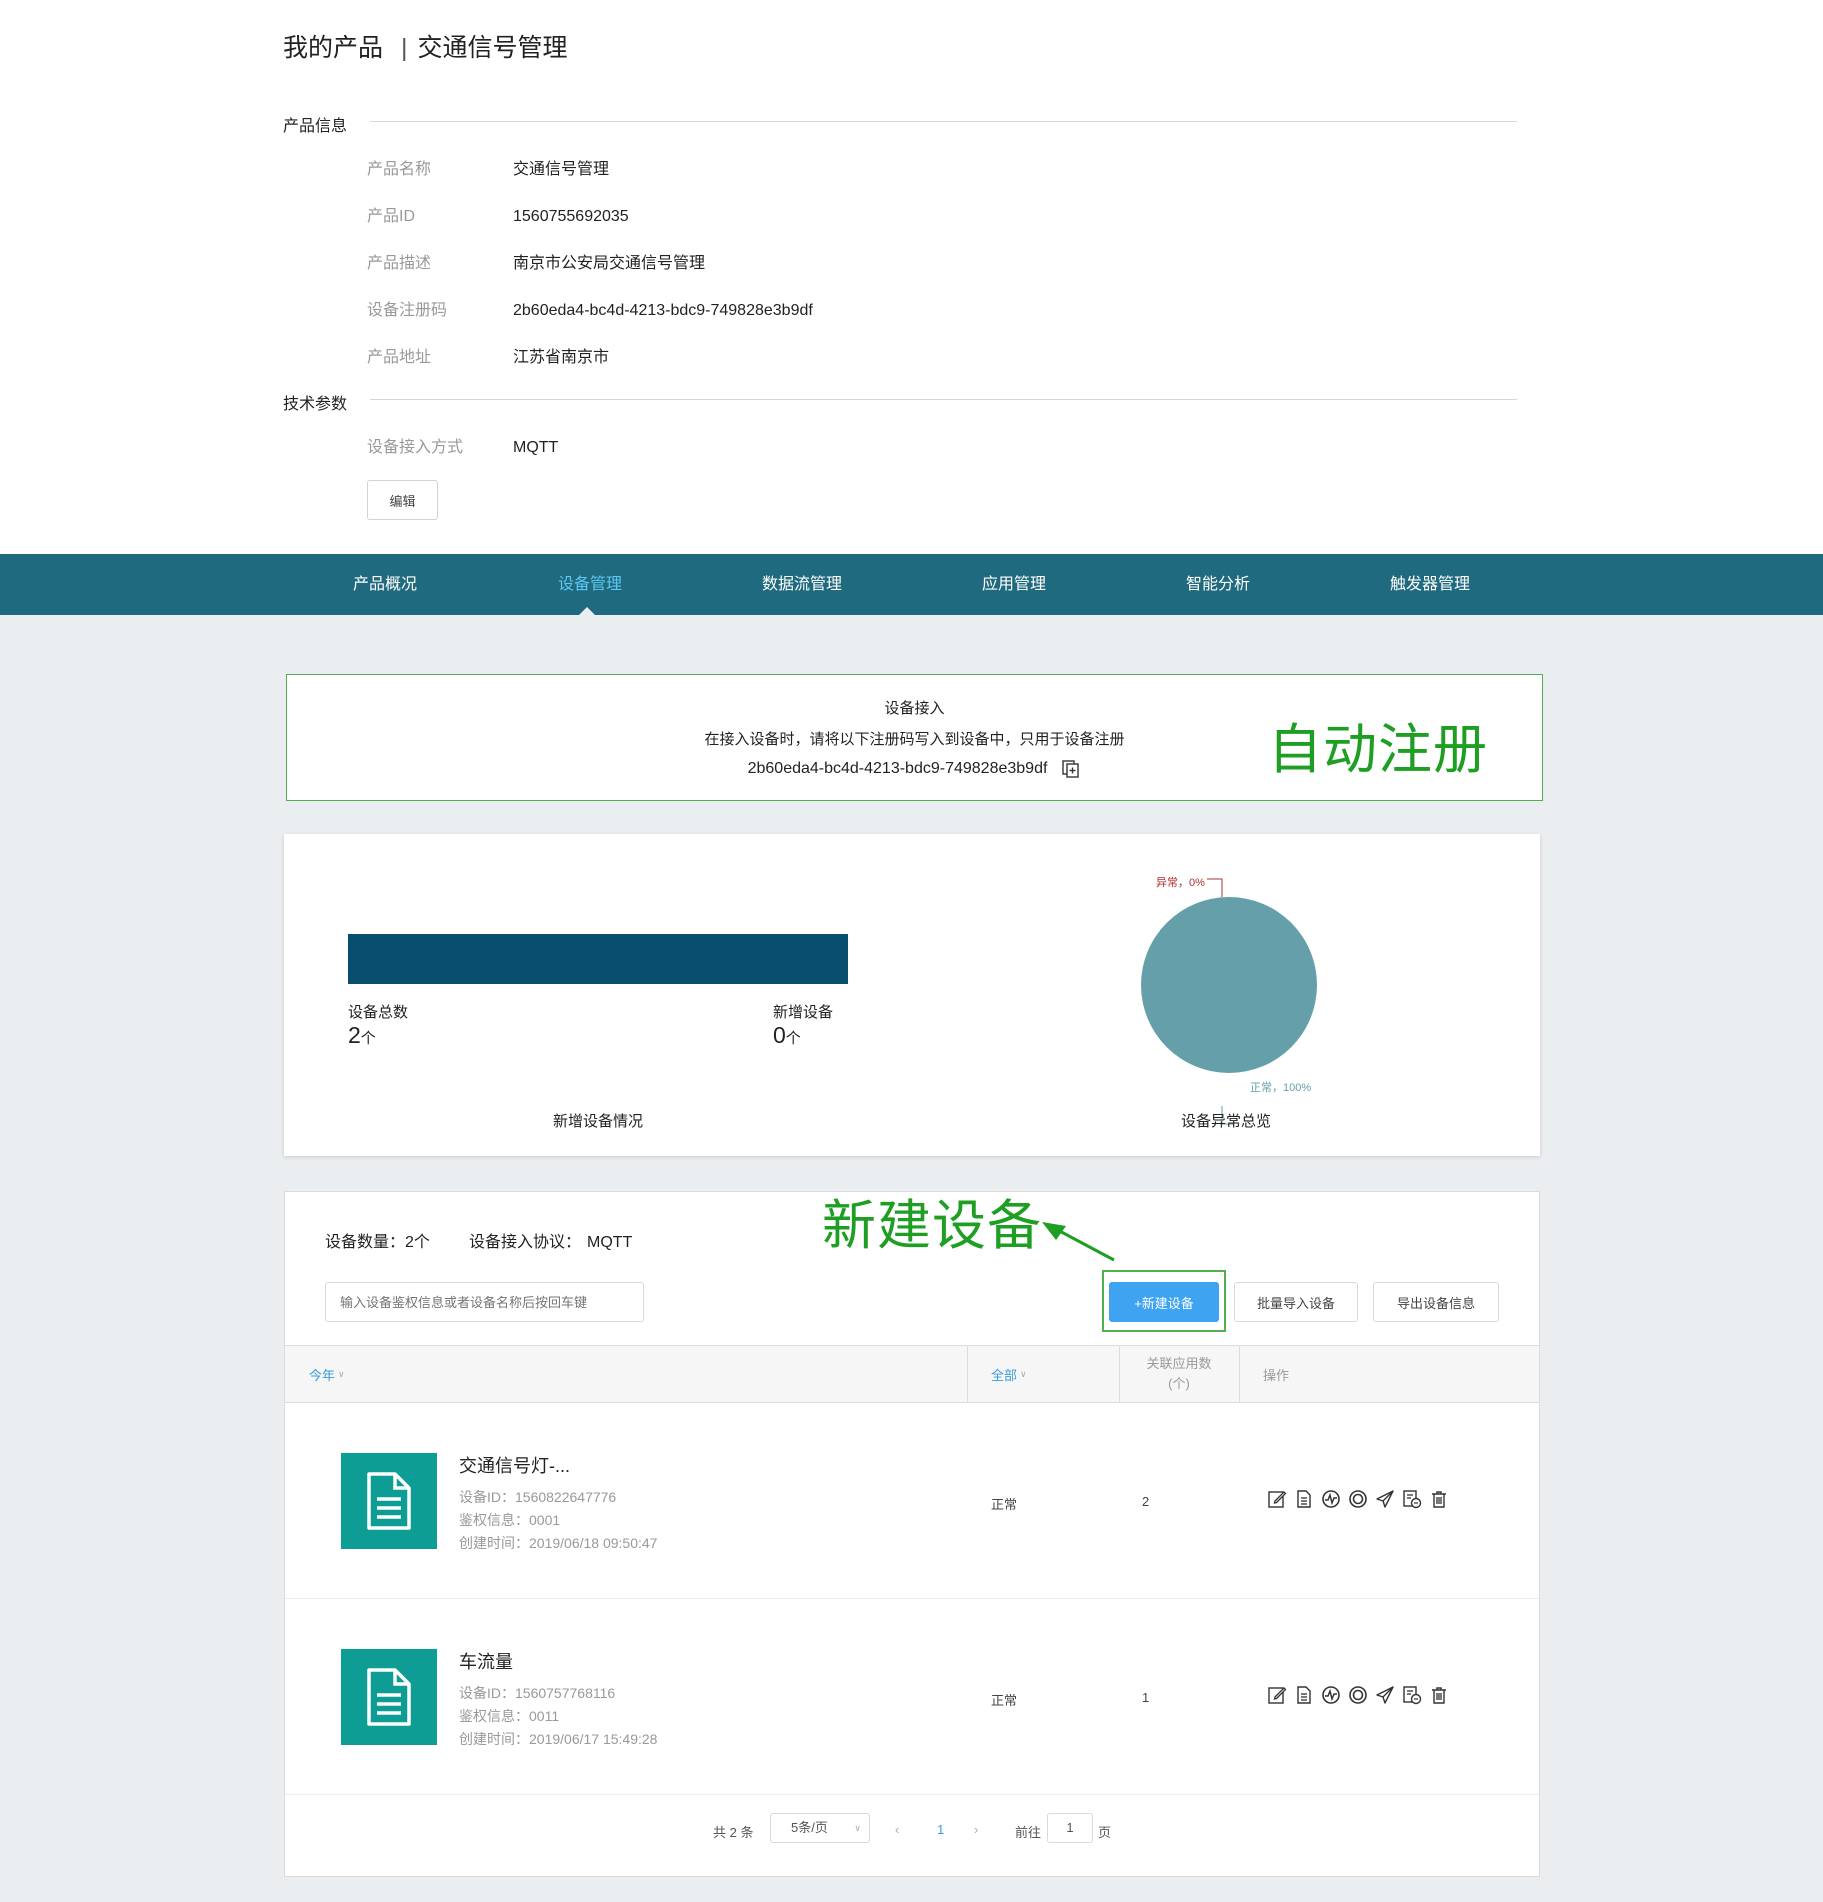 The image size is (1823, 1902). What do you see at coordinates (544, 1716) in the screenshot?
I see `device-auth-value: 0011` at bounding box center [544, 1716].